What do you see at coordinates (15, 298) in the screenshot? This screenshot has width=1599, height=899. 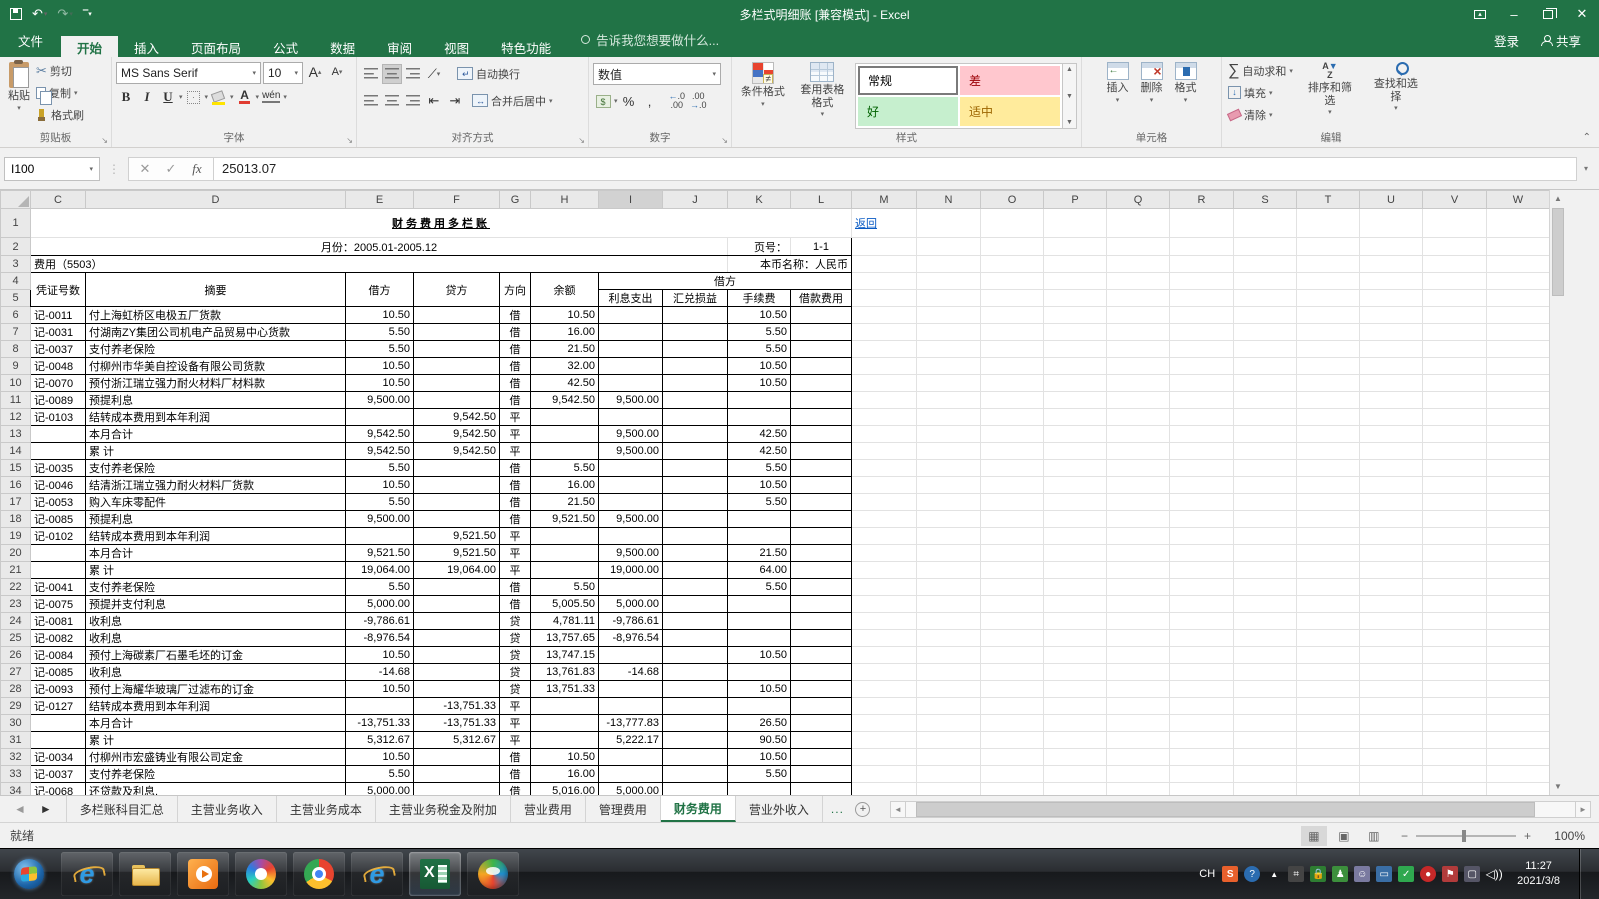 I see `row-header: 5` at bounding box center [15, 298].